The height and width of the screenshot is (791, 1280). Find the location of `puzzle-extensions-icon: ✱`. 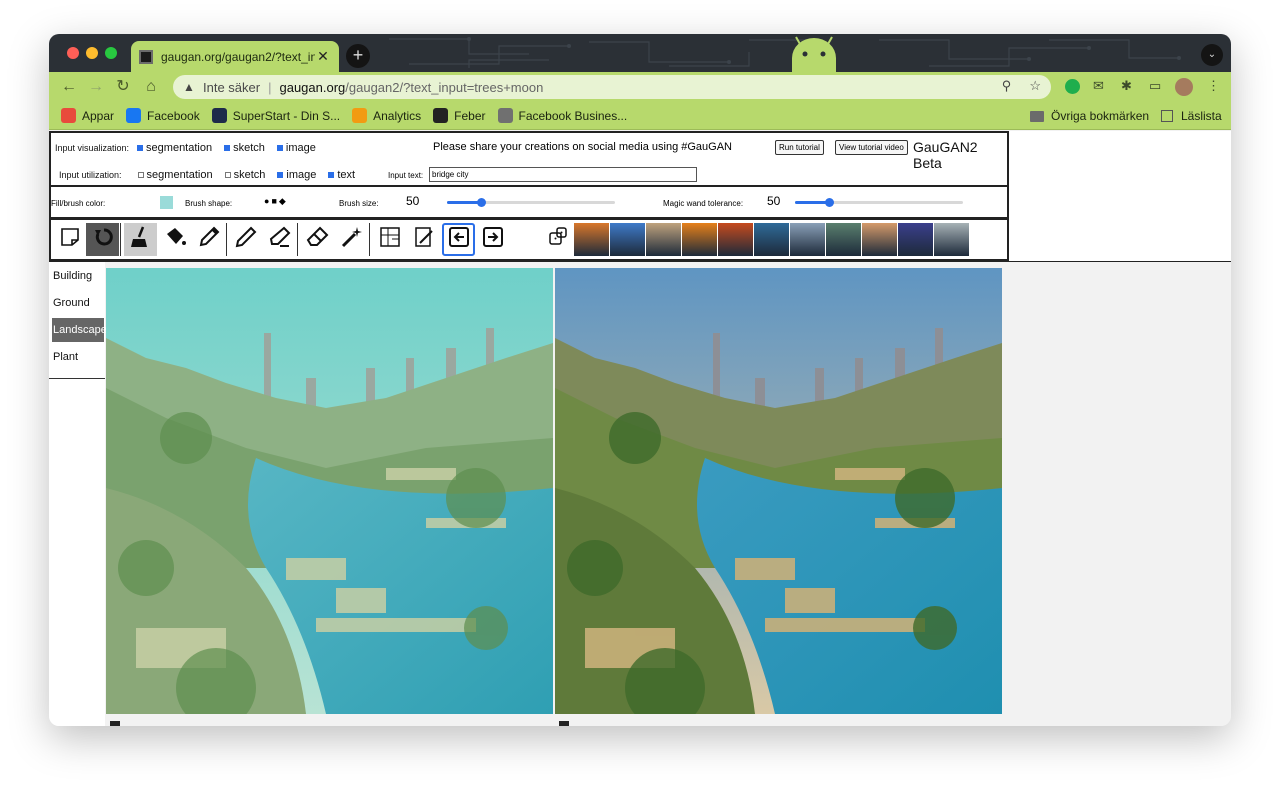

puzzle-extensions-icon: ✱ is located at coordinates (1126, 86).